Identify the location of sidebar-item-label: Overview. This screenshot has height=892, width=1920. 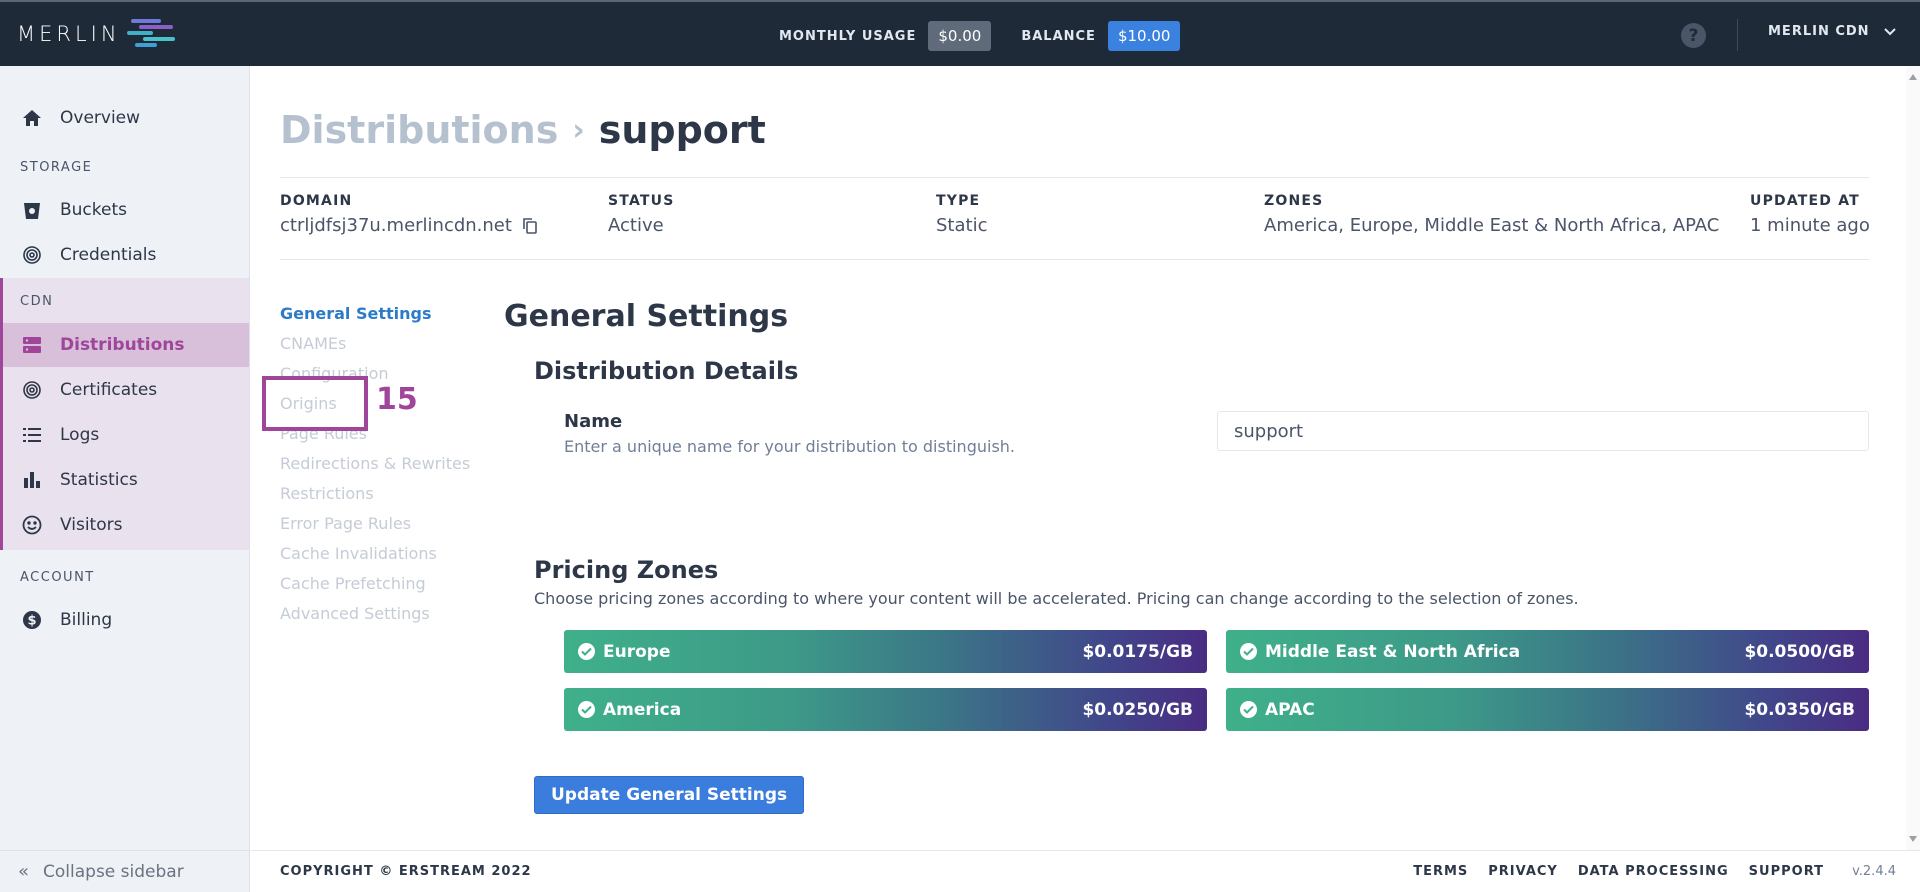
(100, 118).